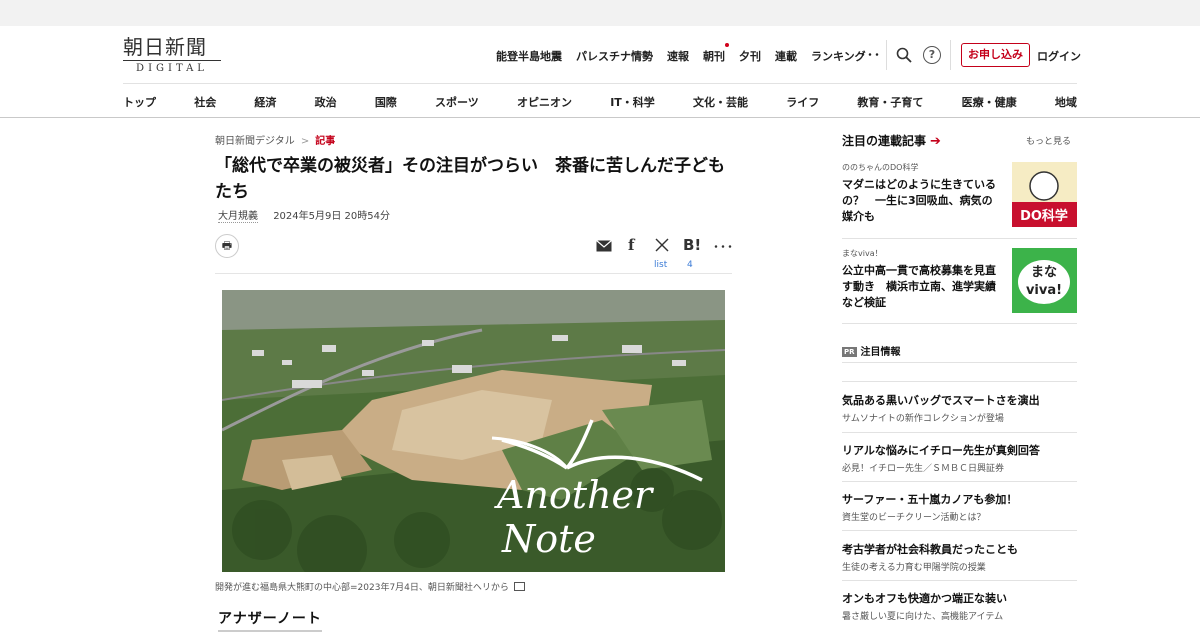 This screenshot has width=1200, height=632. I want to click on pr-item: リアルな悩みにイチロー先生が真剣回答 必見！イチロー先生／ＳＭＢＣ日興証券, so click(959, 458).